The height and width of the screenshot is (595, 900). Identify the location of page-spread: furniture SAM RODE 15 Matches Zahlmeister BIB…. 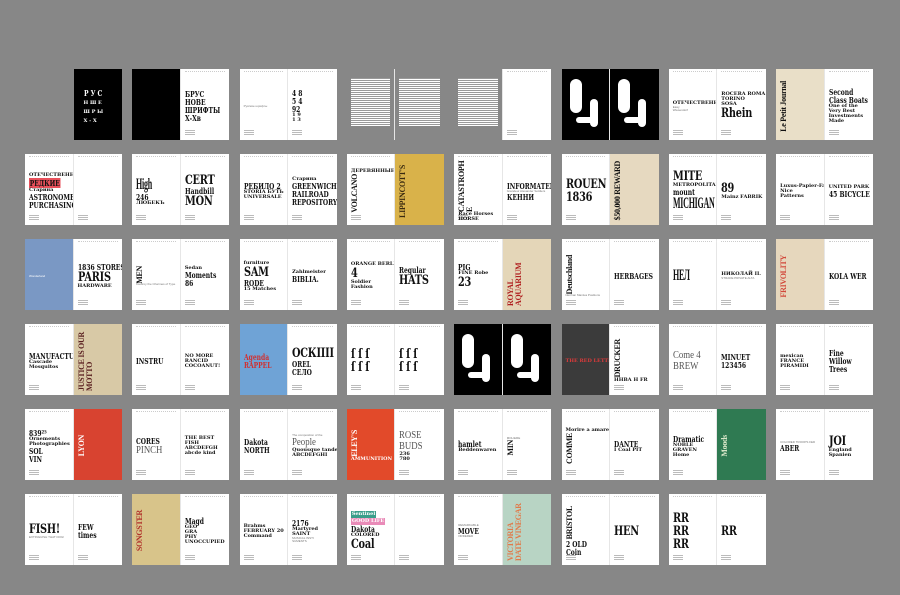
(288, 274).